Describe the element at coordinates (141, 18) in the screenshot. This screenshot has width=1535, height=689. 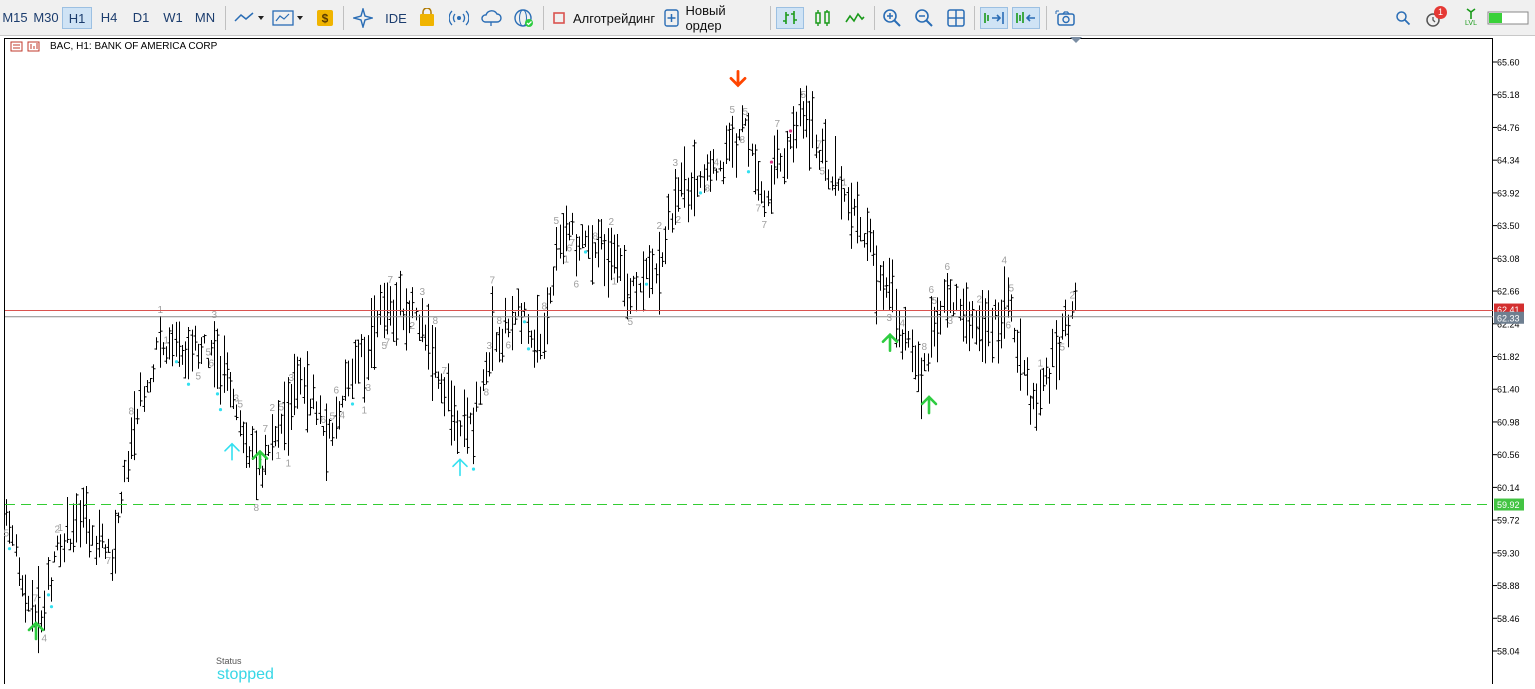
I see `timeframe-d1: D1` at that location.